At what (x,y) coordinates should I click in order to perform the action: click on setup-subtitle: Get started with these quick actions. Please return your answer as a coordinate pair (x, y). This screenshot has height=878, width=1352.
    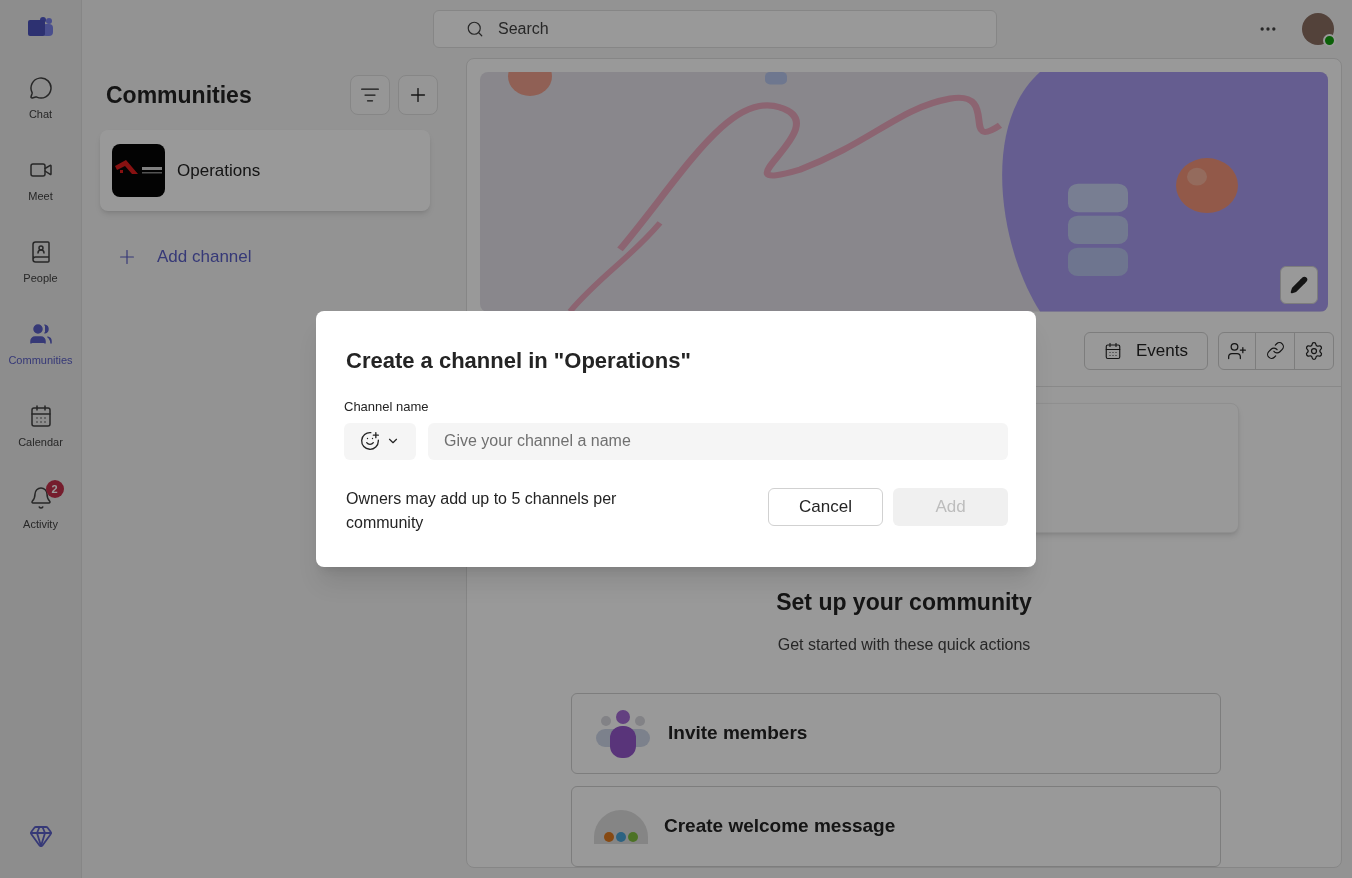
    Looking at the image, I should click on (904, 645).